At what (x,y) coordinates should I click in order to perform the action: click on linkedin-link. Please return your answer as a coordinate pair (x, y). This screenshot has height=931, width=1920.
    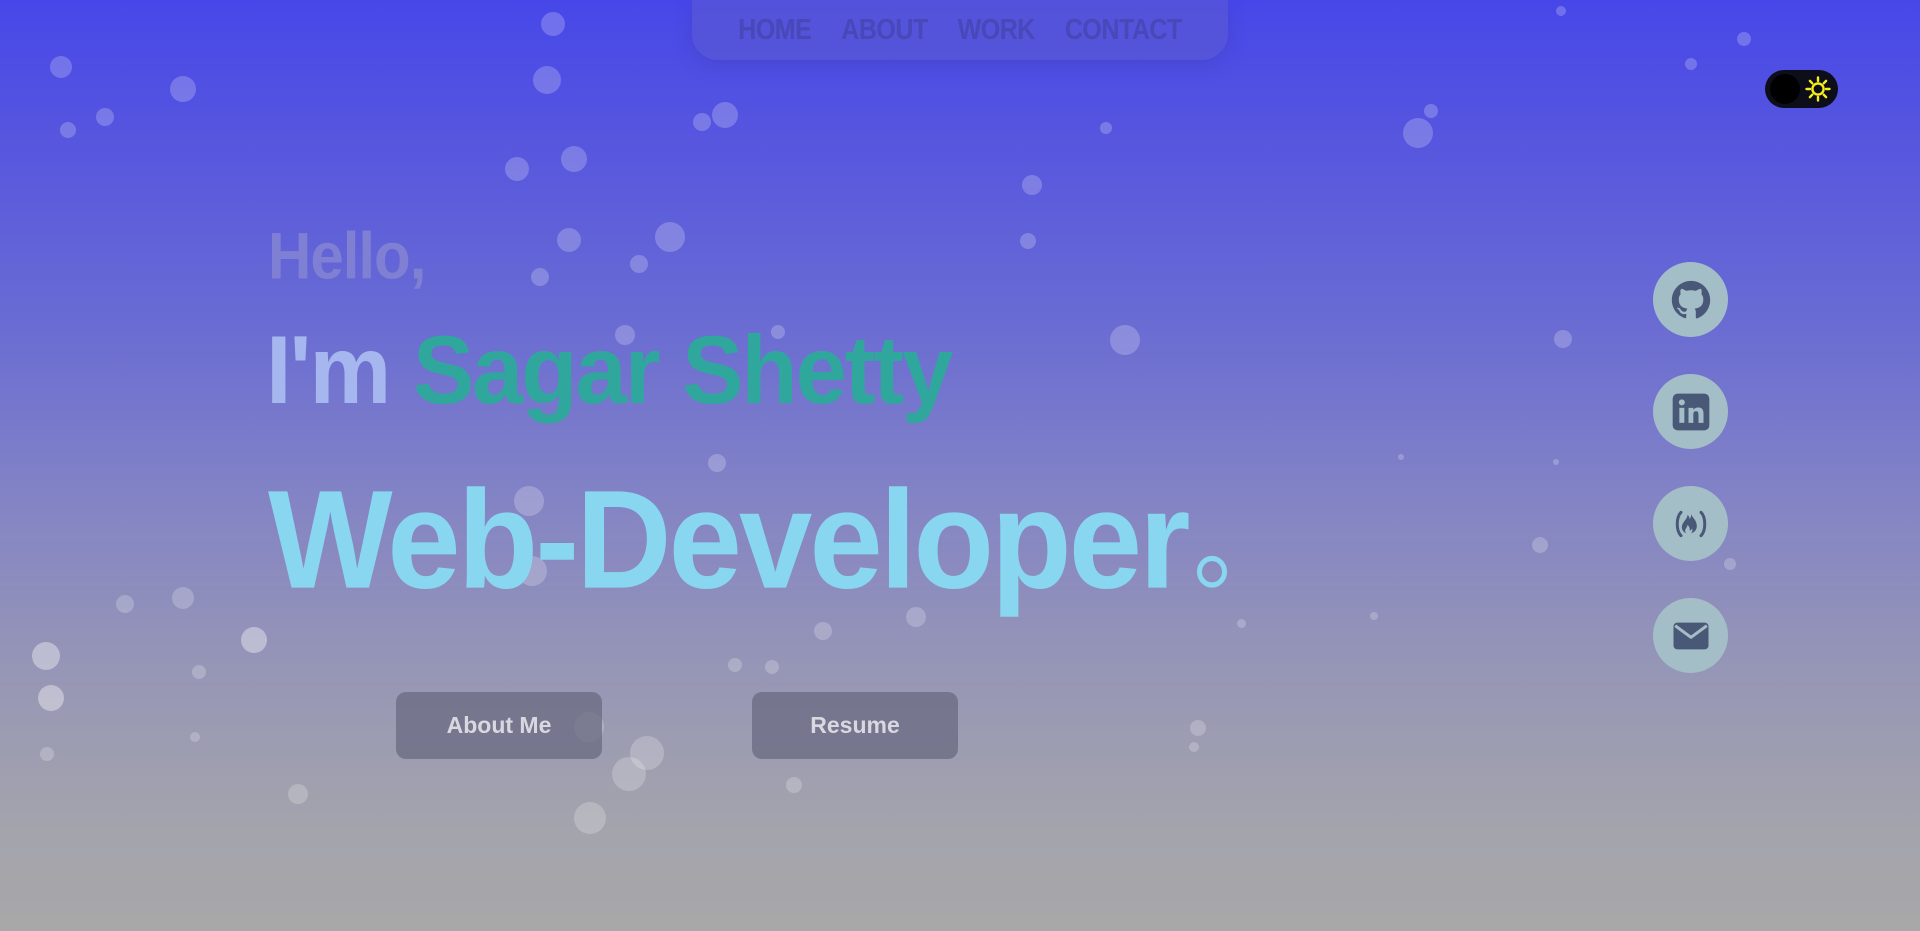
    Looking at the image, I should click on (1690, 411).